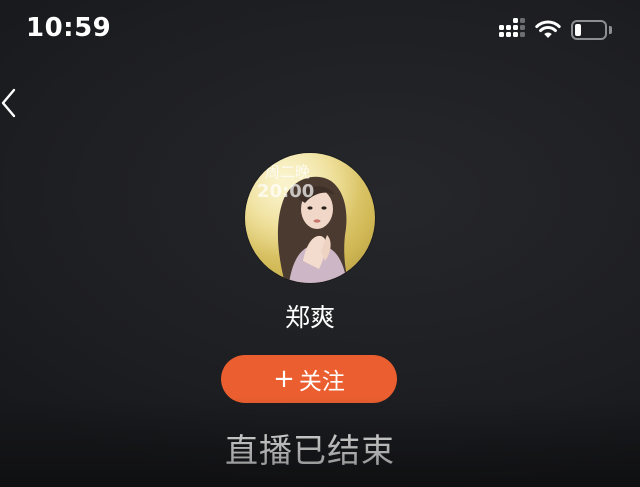  I want to click on battery-icon, so click(592, 31).